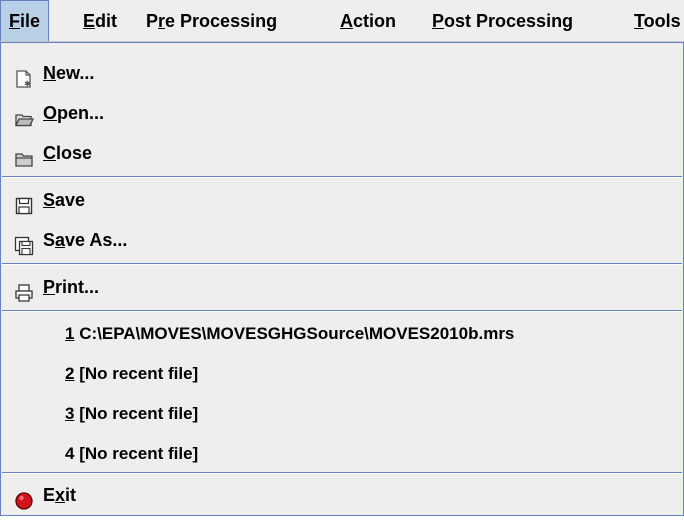  I want to click on mnemonic: T, so click(639, 21).